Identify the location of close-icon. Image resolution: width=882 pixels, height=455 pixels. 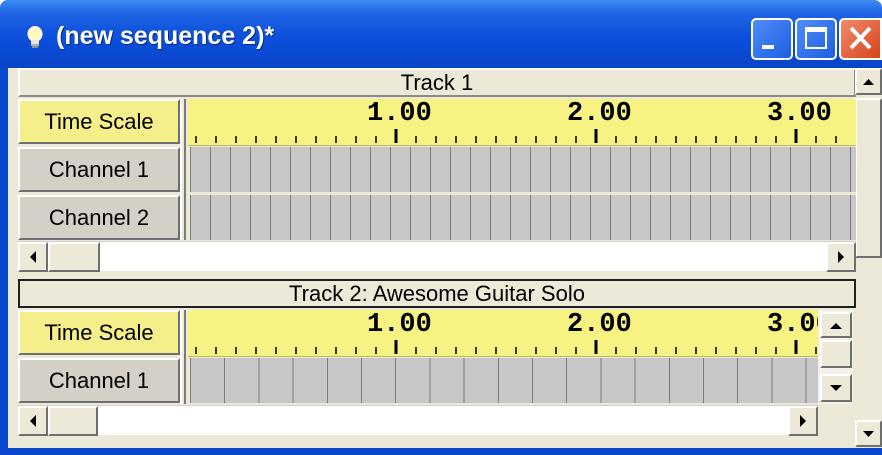
(860, 38).